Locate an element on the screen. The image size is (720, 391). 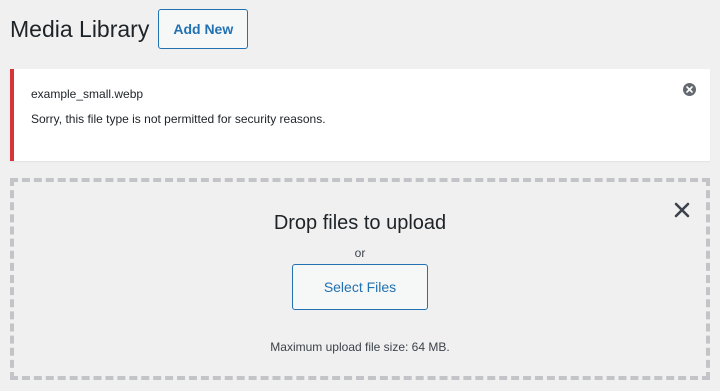
notice-filename: example_small.webp is located at coordinates (87, 94).